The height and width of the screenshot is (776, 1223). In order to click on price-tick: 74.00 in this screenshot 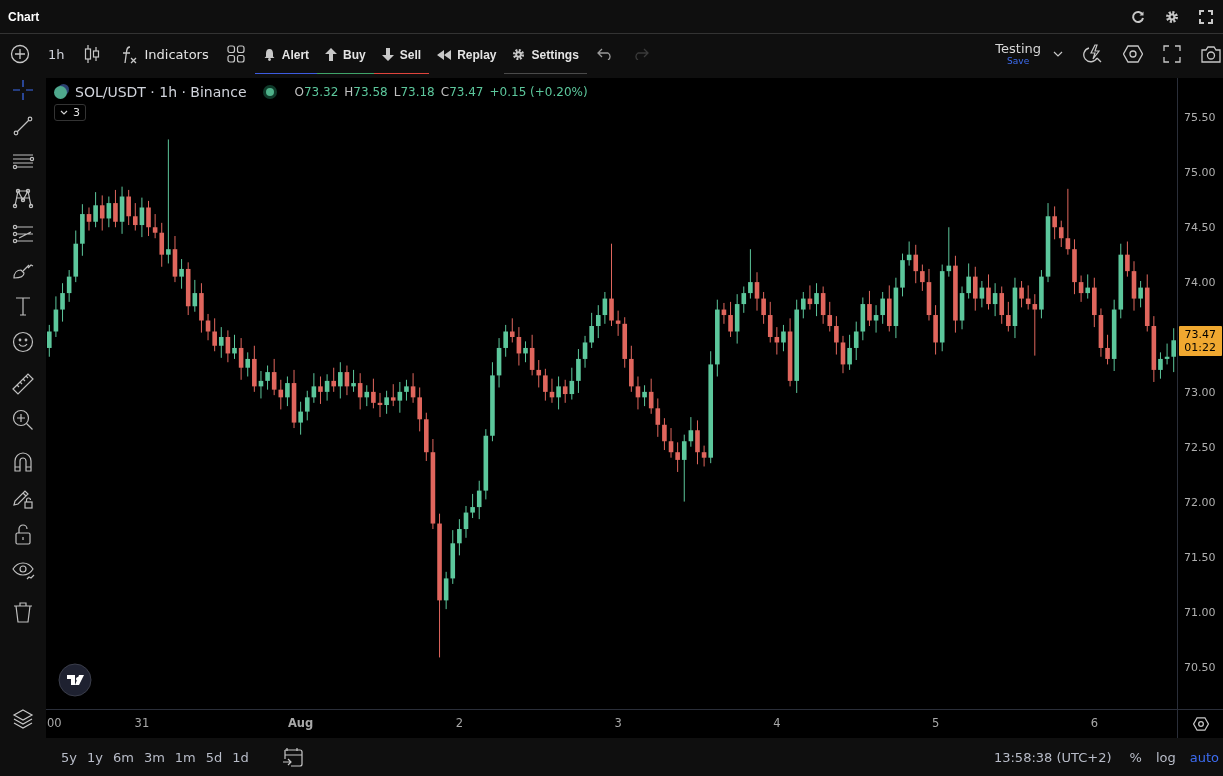, I will do `click(1200, 282)`.